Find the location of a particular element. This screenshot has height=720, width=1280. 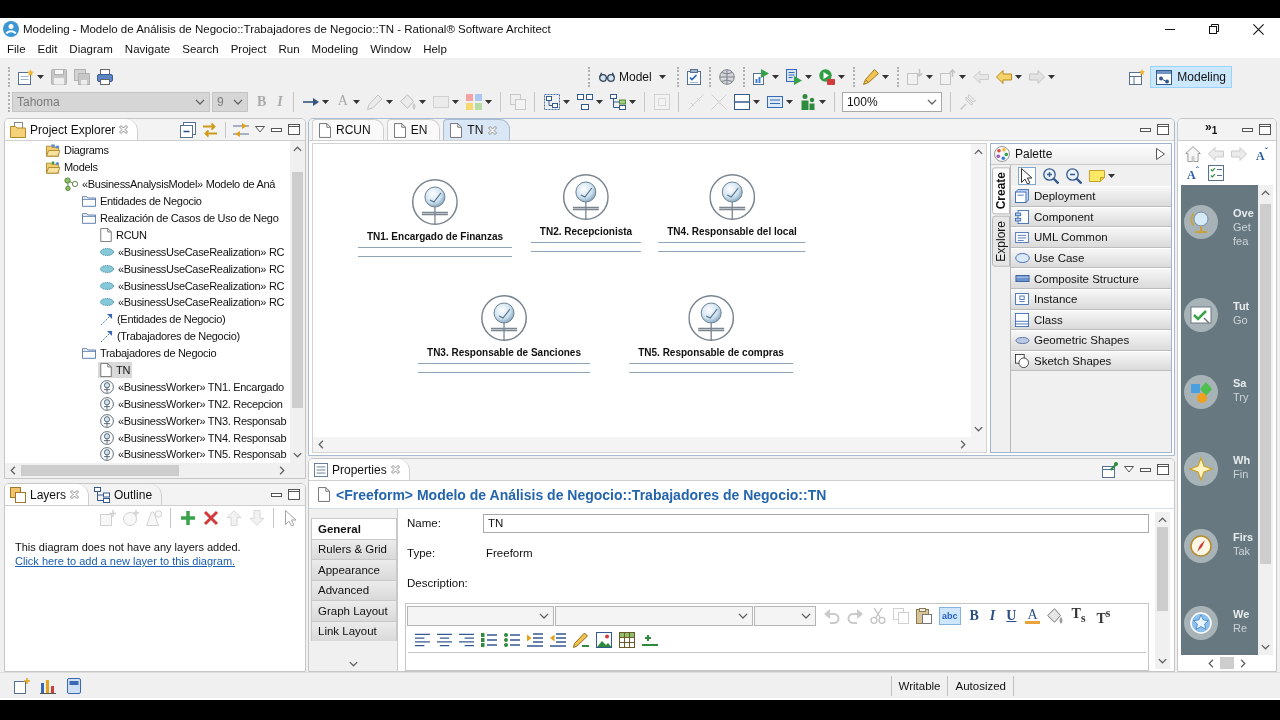

image-icon is located at coordinates (604, 640).